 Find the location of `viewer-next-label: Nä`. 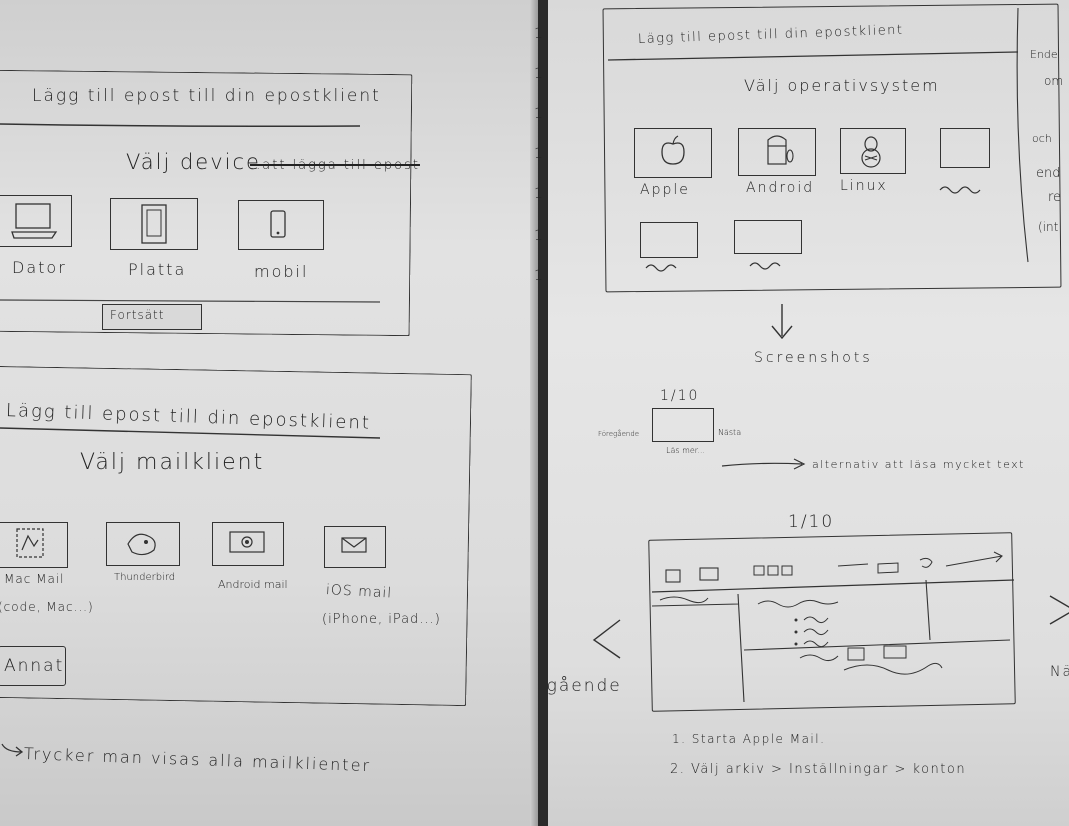

viewer-next-label: Nä is located at coordinates (1059, 672).